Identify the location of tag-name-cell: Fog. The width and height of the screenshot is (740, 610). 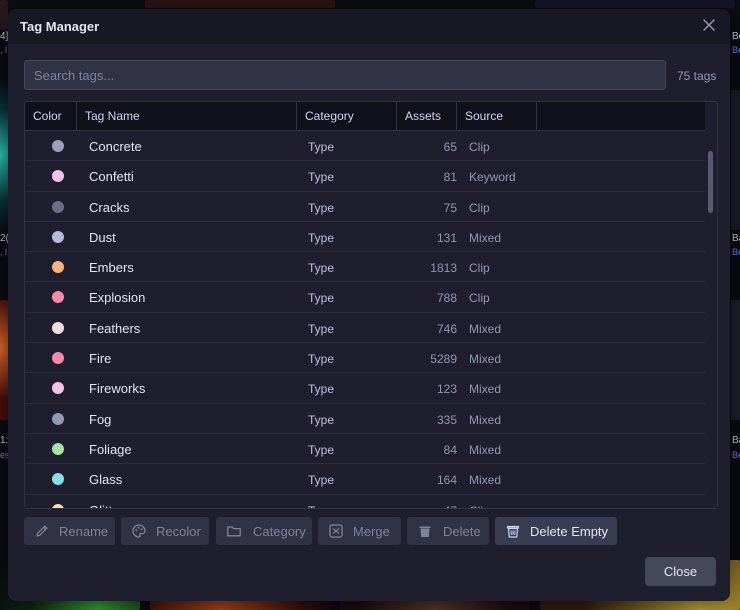
(100, 419).